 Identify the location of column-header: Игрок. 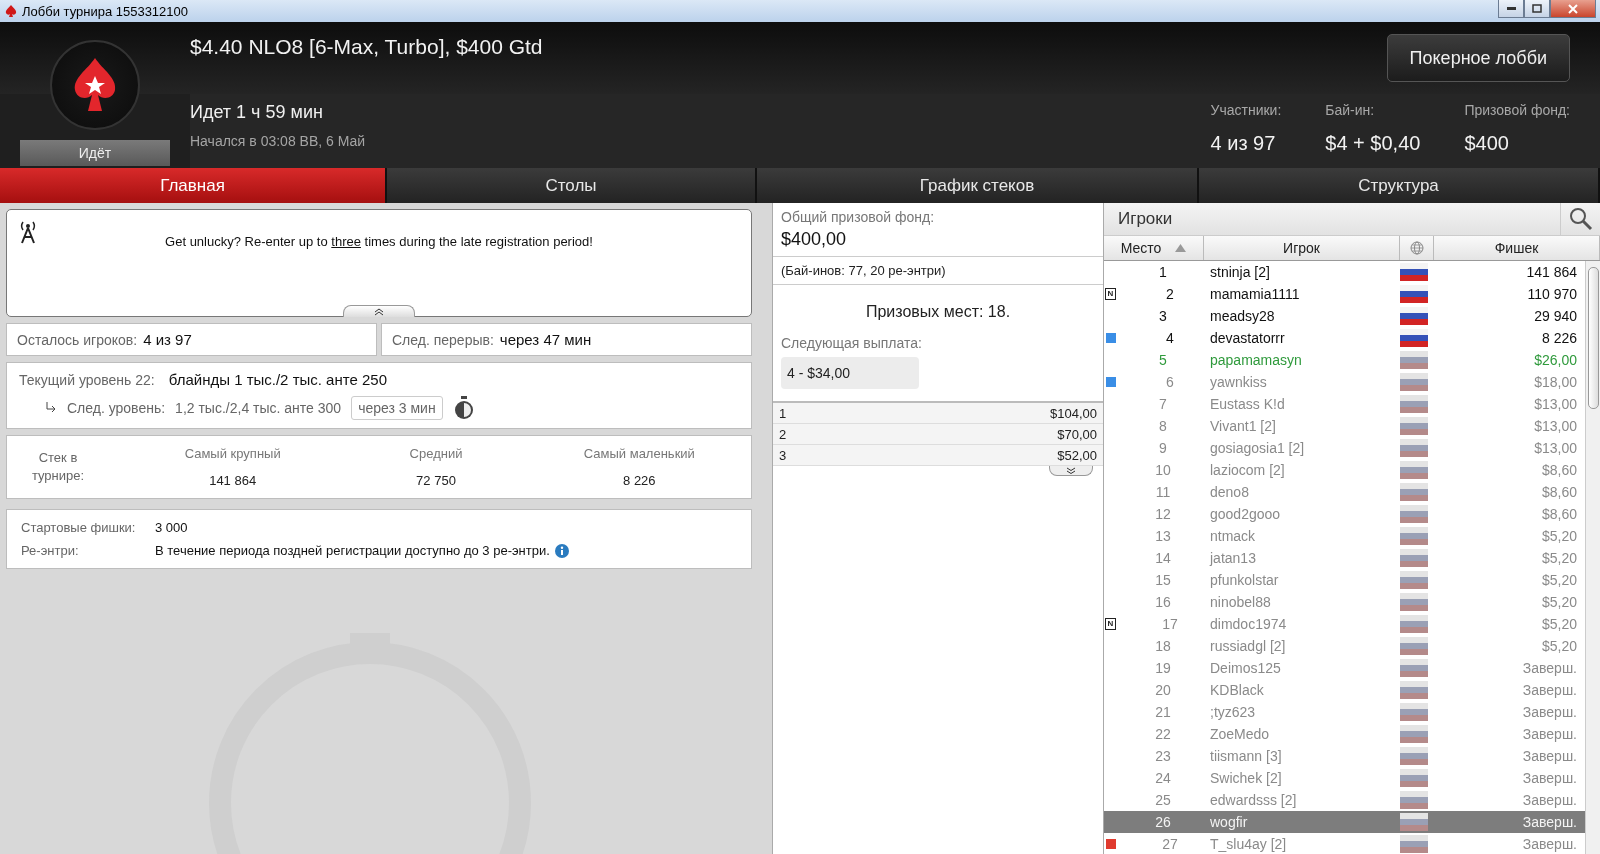
(1302, 248).